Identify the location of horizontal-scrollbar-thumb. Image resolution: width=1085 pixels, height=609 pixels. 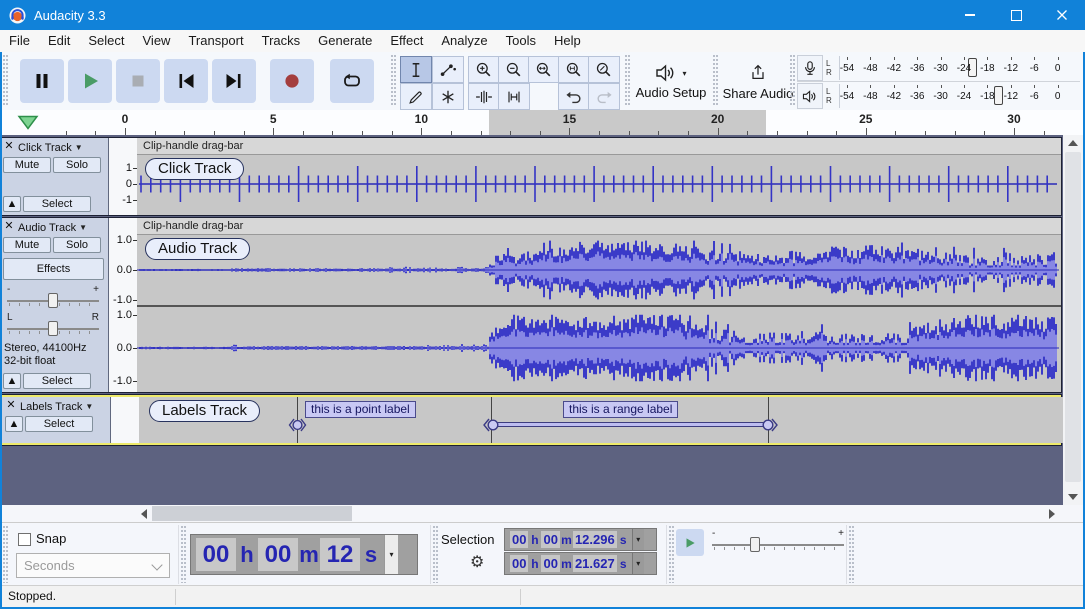
(252, 513).